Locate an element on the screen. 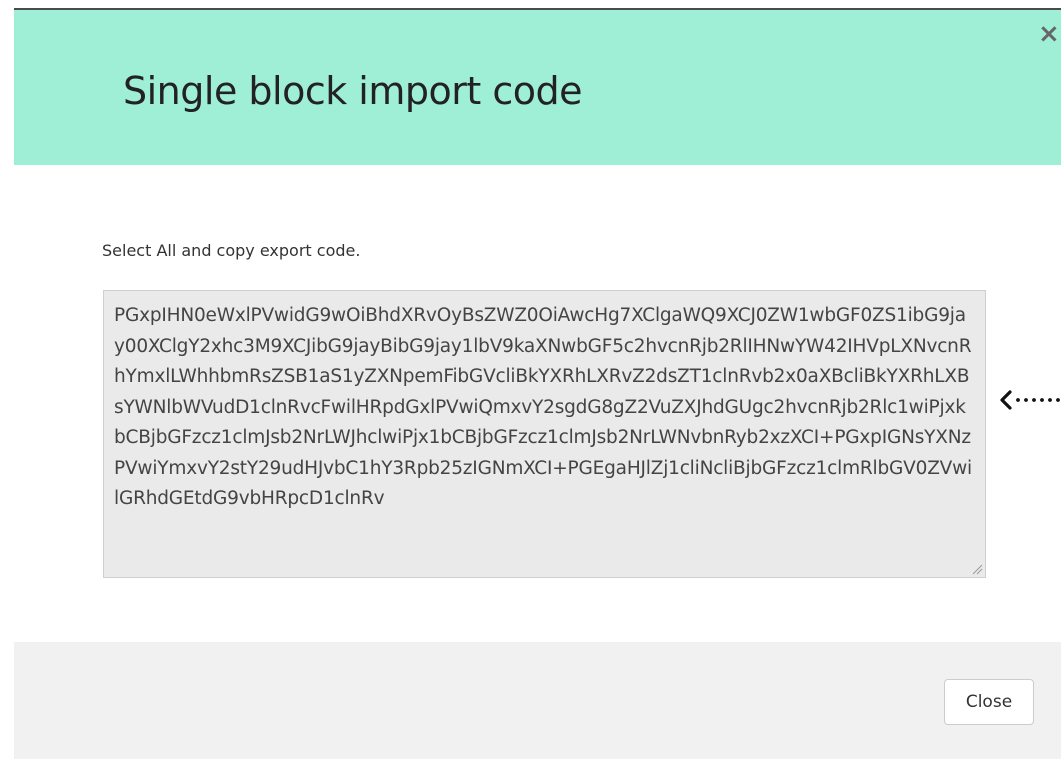 This screenshot has height=759, width=1061. close-icon: × is located at coordinates (1049, 34).